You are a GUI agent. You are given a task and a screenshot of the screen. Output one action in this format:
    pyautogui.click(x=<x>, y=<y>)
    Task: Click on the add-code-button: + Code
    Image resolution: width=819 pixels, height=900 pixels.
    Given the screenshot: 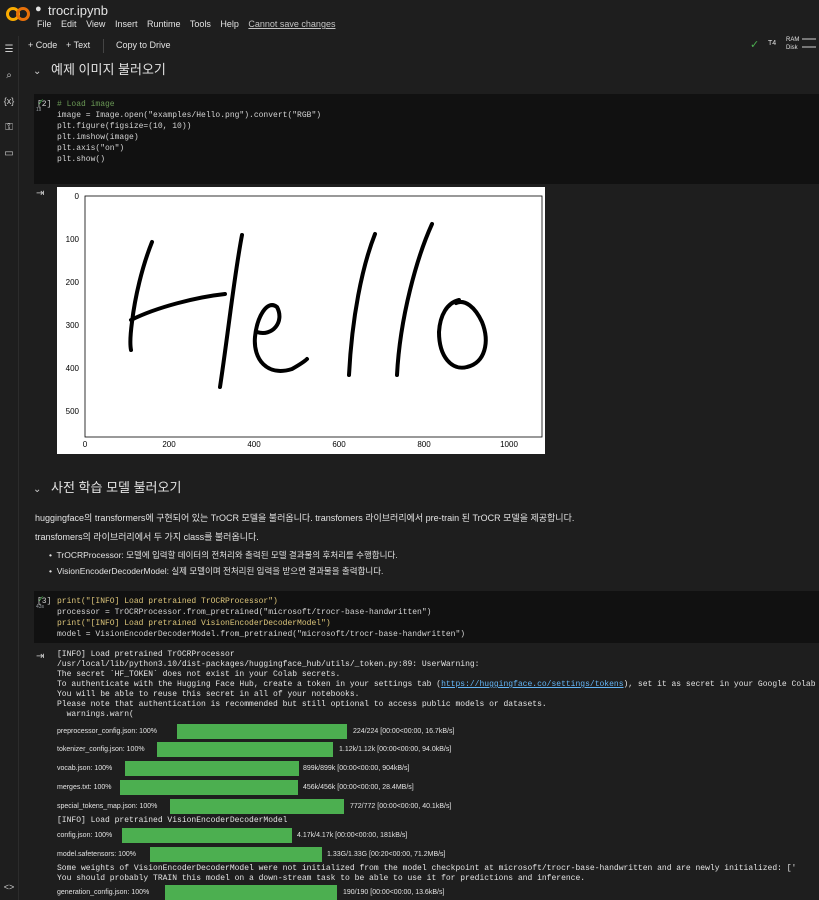 What is the action you would take?
    pyautogui.click(x=42, y=45)
    